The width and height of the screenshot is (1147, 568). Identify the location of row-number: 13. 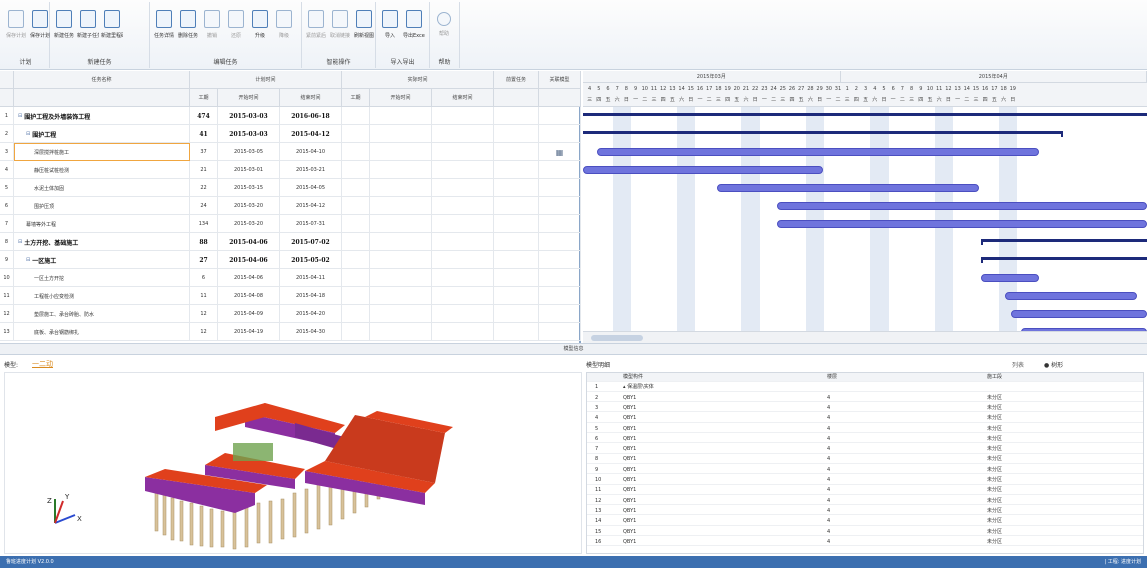
(7, 332).